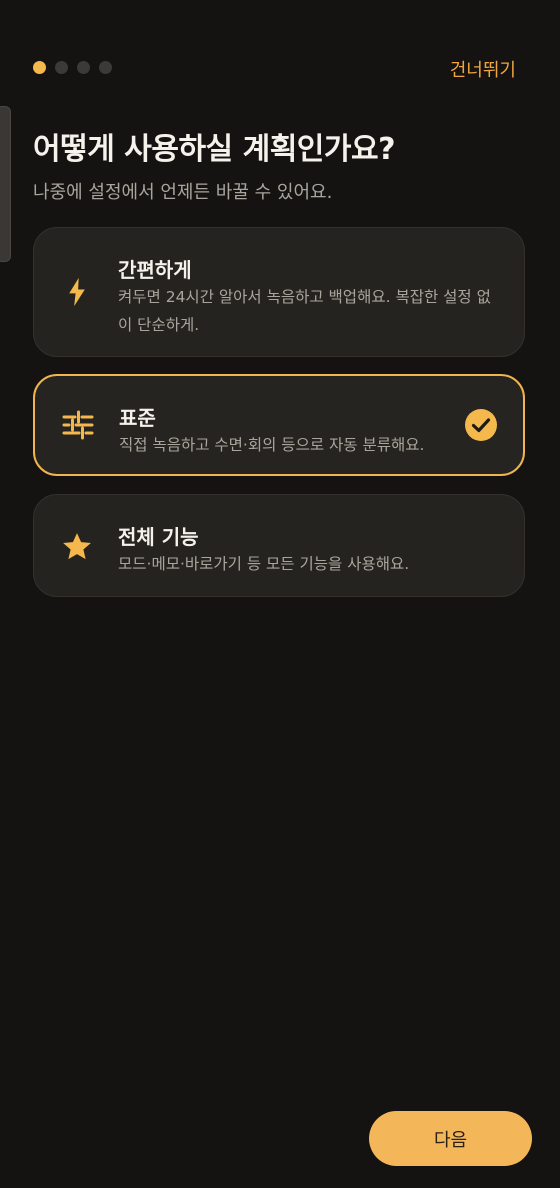 This screenshot has height=1188, width=560. What do you see at coordinates (272, 445) in the screenshot?
I see `option-description: 직접 녹음하고 수면·회의 등으로 자동 분류해요.` at bounding box center [272, 445].